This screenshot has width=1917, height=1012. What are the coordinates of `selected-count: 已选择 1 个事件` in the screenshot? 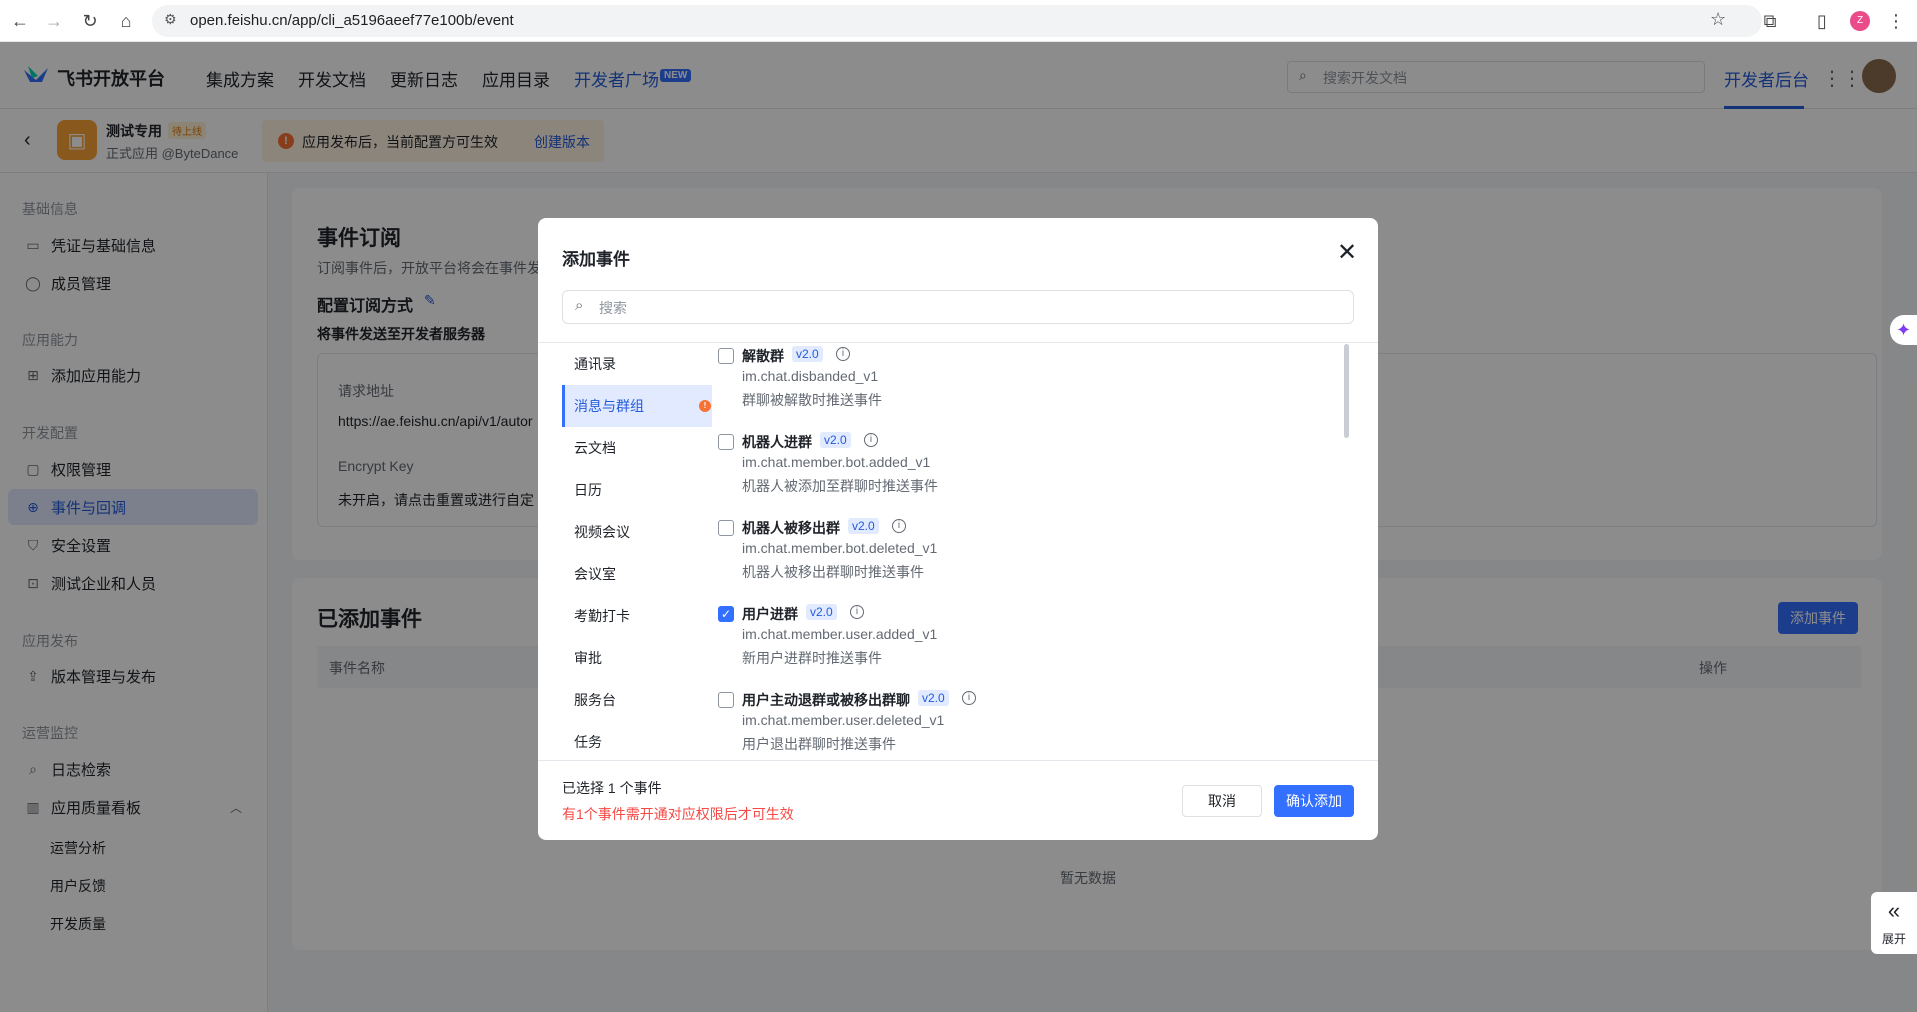 It's located at (612, 788).